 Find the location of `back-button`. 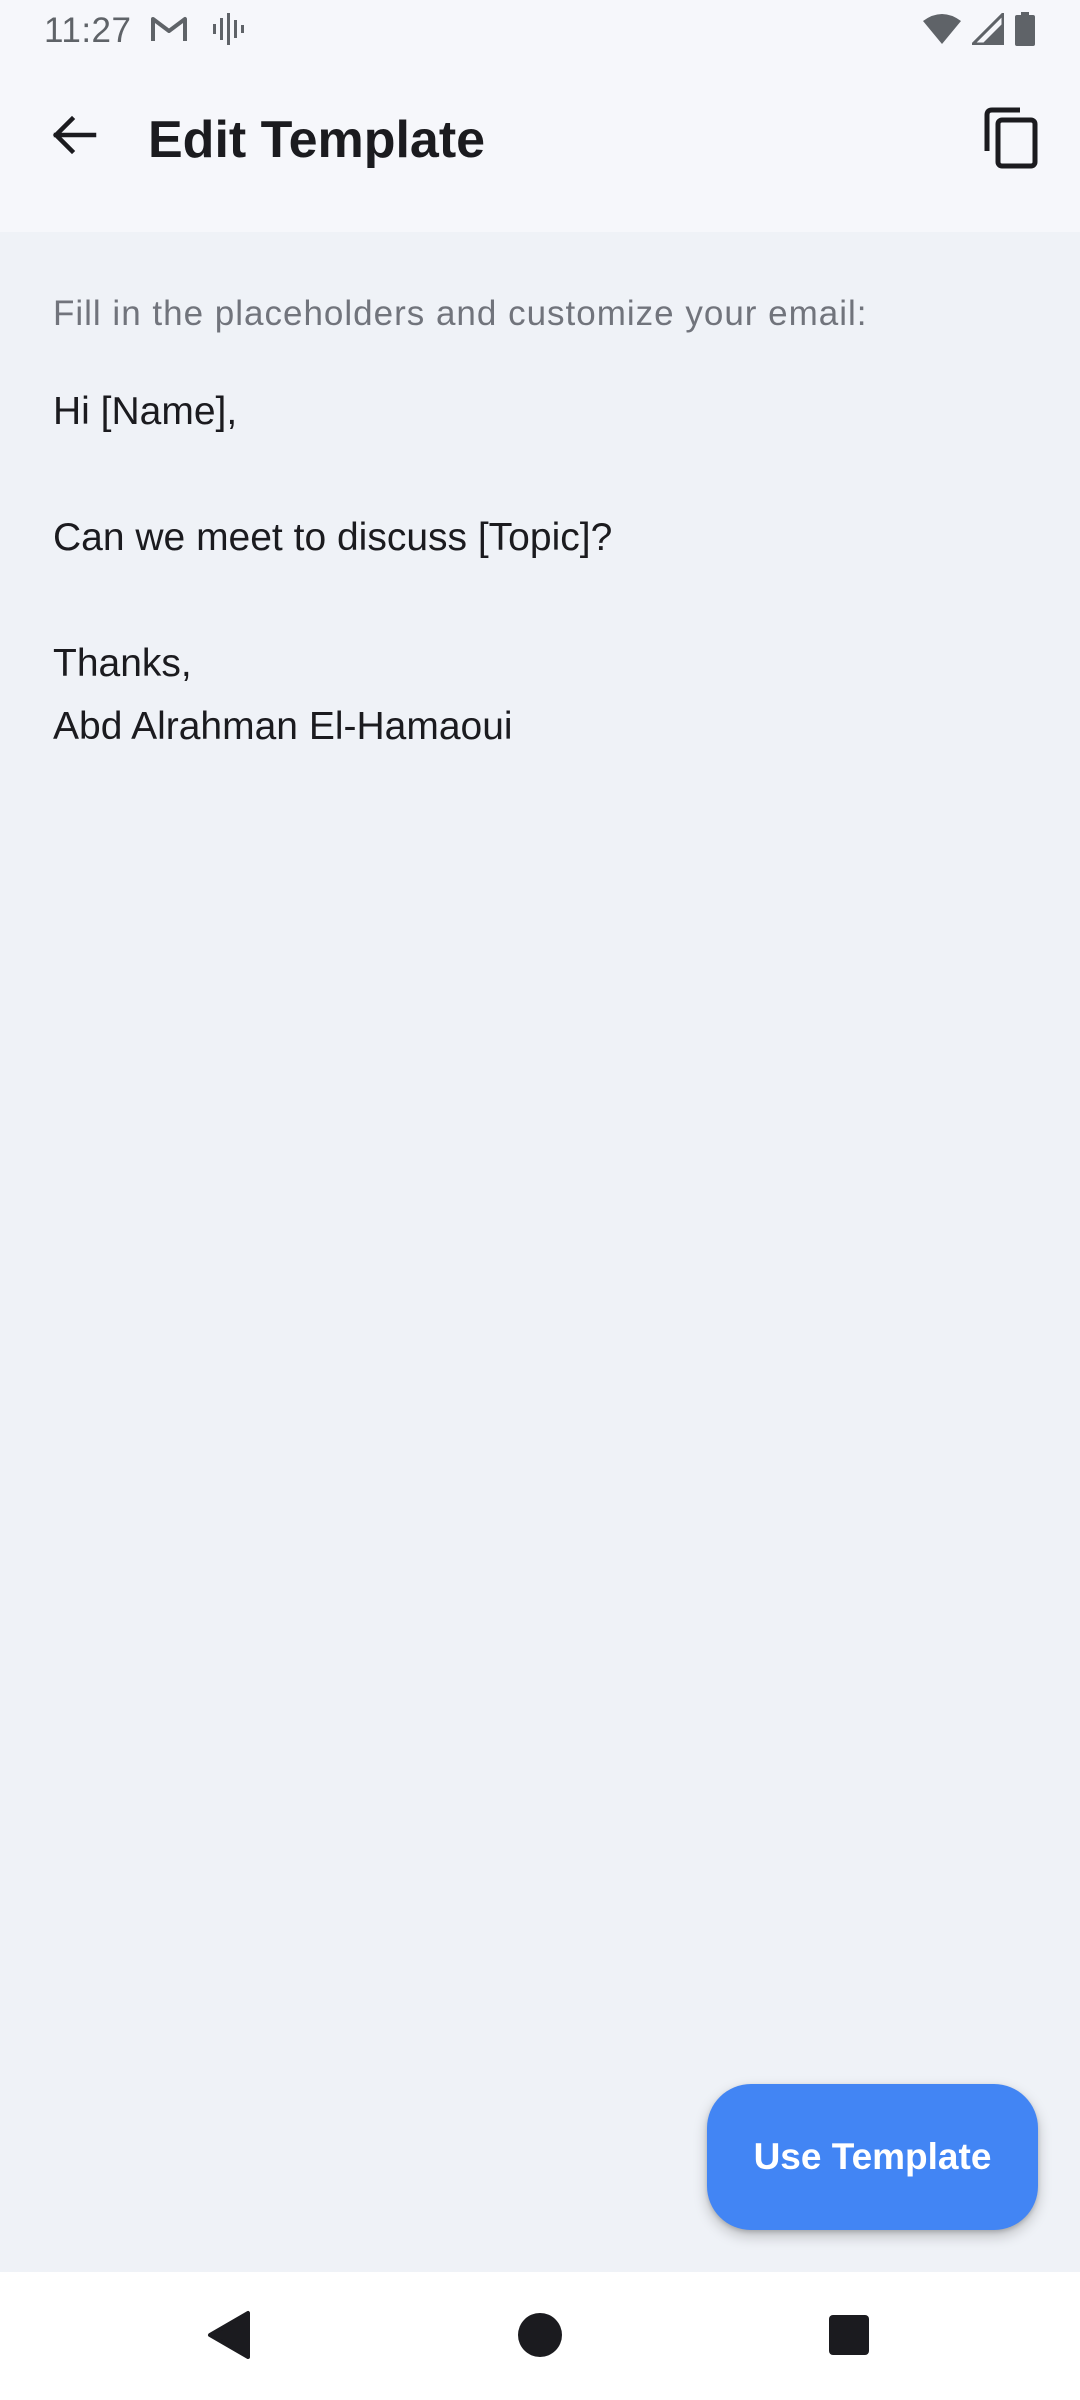

back-button is located at coordinates (74, 137).